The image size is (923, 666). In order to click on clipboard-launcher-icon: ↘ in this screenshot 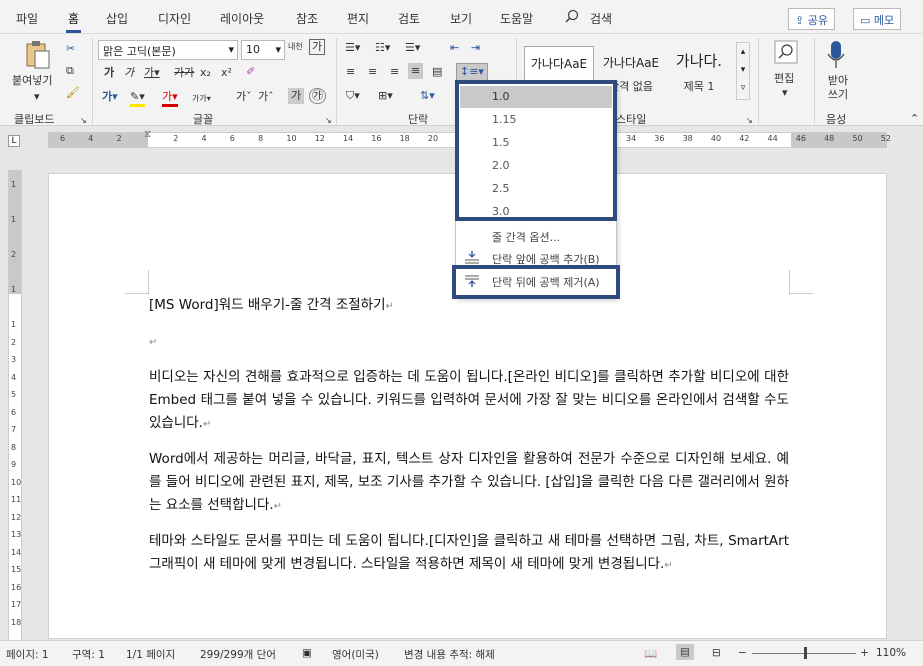, I will do `click(83, 121)`.